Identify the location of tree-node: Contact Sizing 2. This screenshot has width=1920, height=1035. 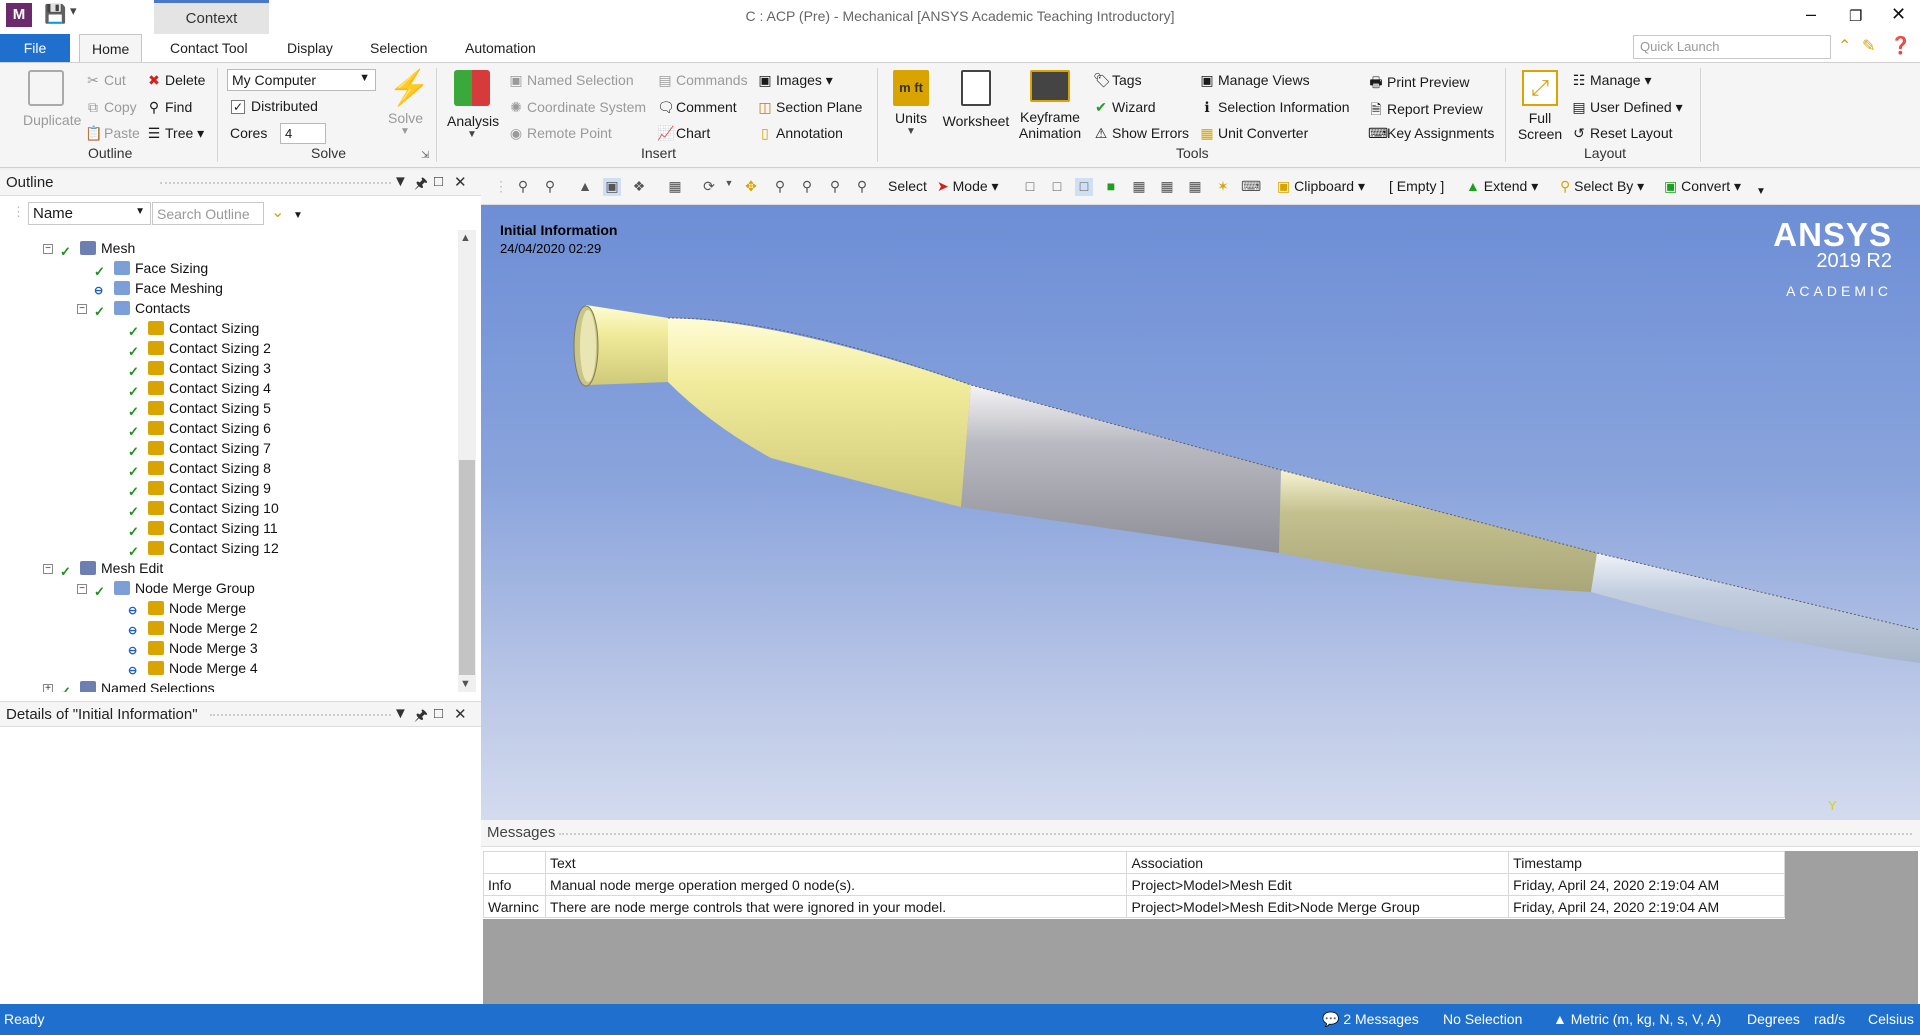
(209, 349).